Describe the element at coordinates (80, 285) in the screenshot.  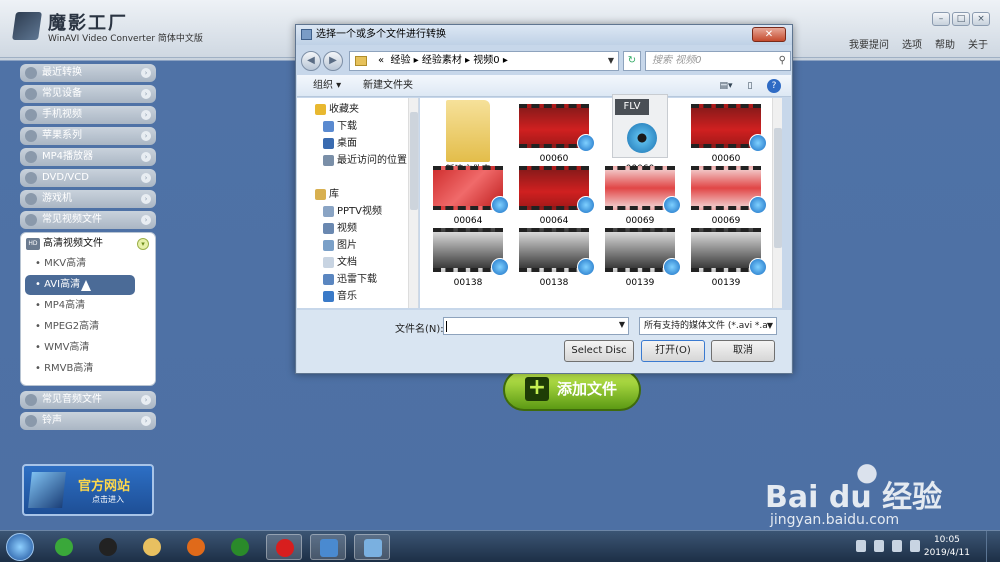
I see `format-item: • AVI高清` at that location.